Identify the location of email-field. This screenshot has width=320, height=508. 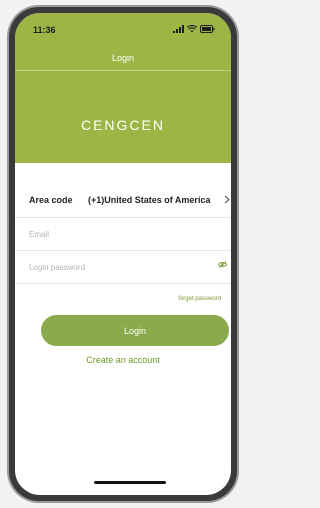
(114, 234).